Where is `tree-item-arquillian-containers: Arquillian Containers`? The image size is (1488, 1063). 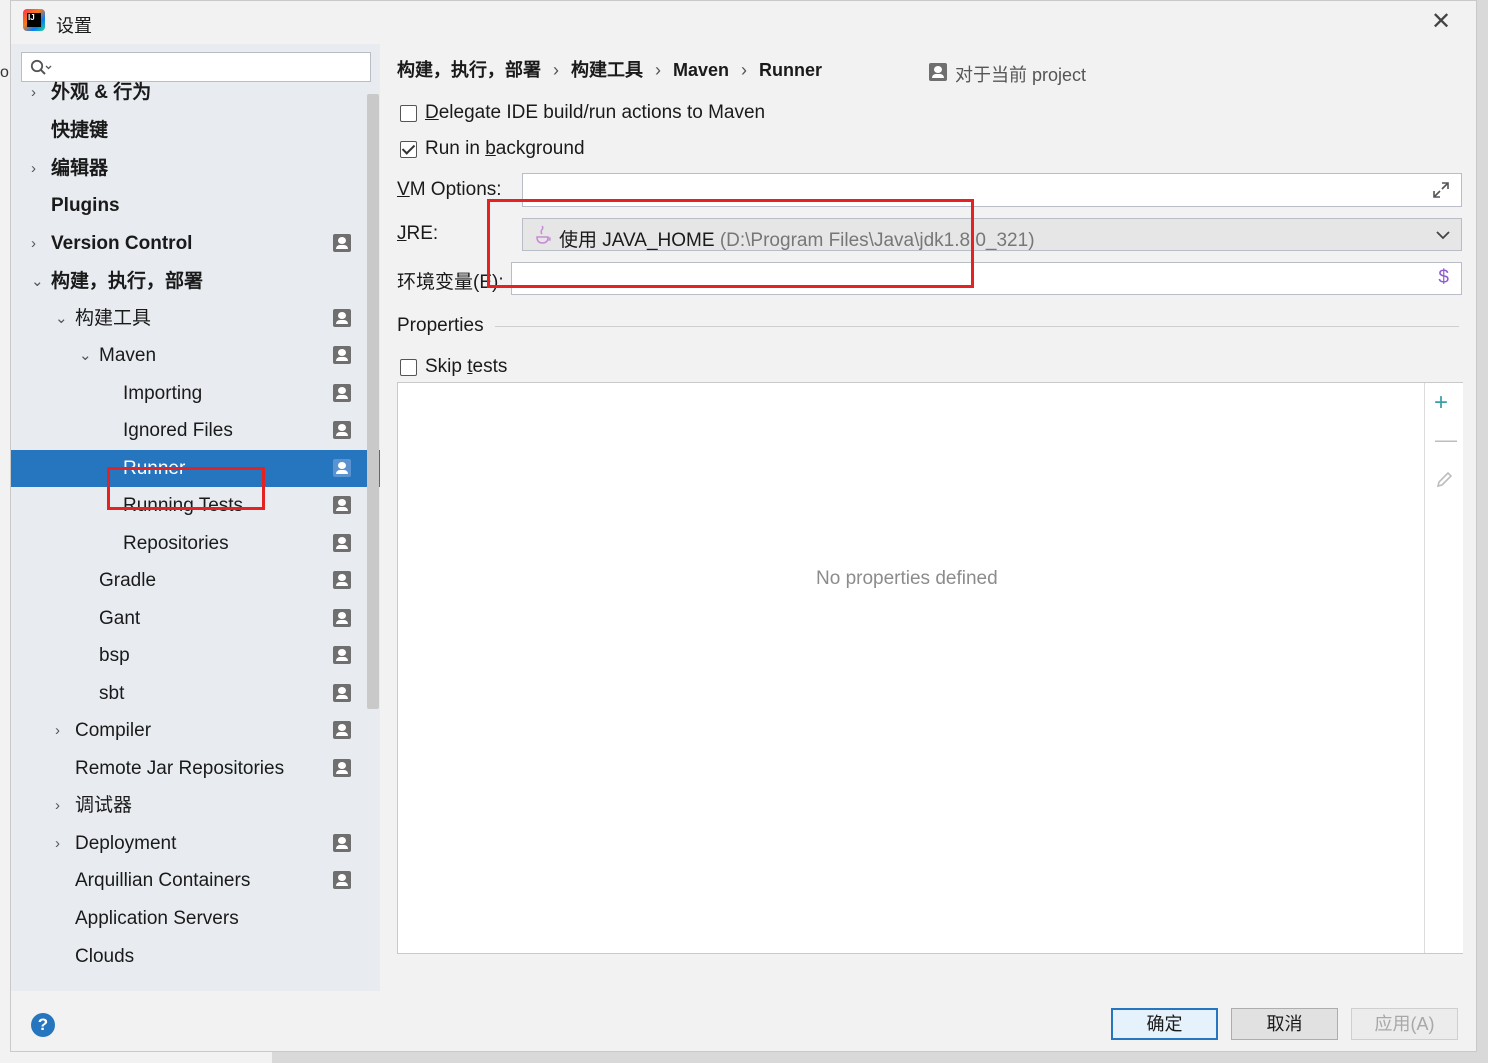
tree-item-arquillian-containers: Arquillian Containers is located at coordinates (195, 880).